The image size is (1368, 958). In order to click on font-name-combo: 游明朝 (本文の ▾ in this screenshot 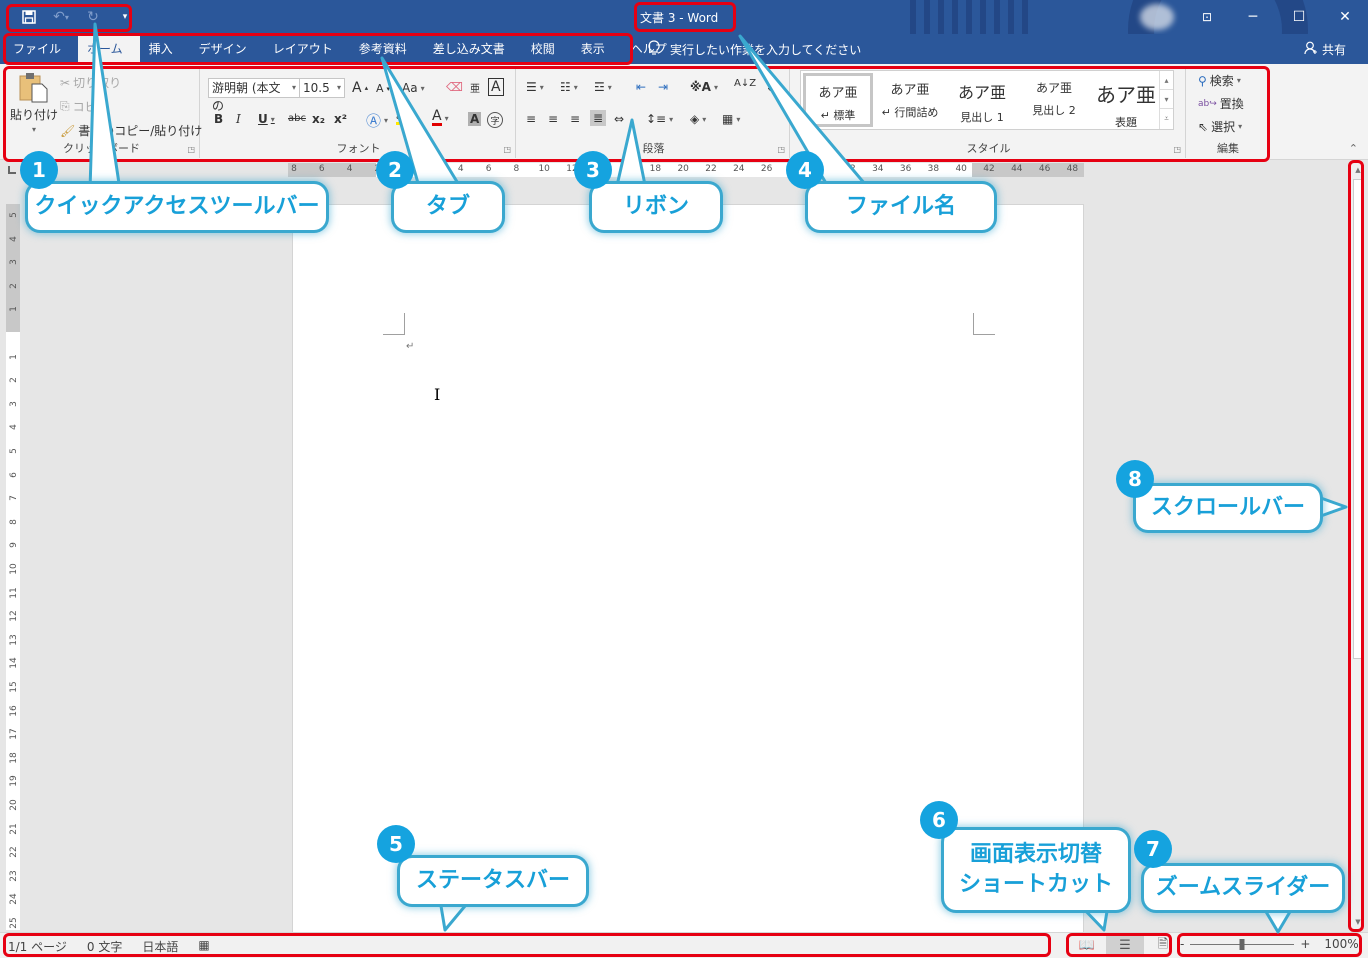, I will do `click(254, 95)`.